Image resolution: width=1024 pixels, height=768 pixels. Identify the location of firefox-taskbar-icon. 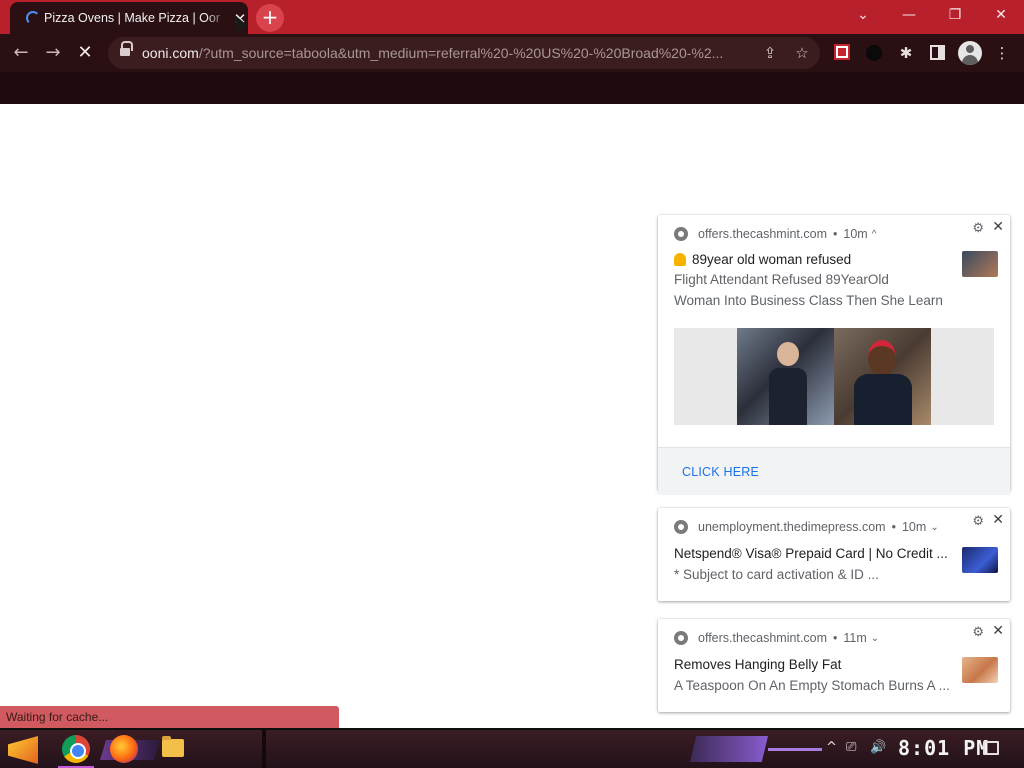
(124, 749).